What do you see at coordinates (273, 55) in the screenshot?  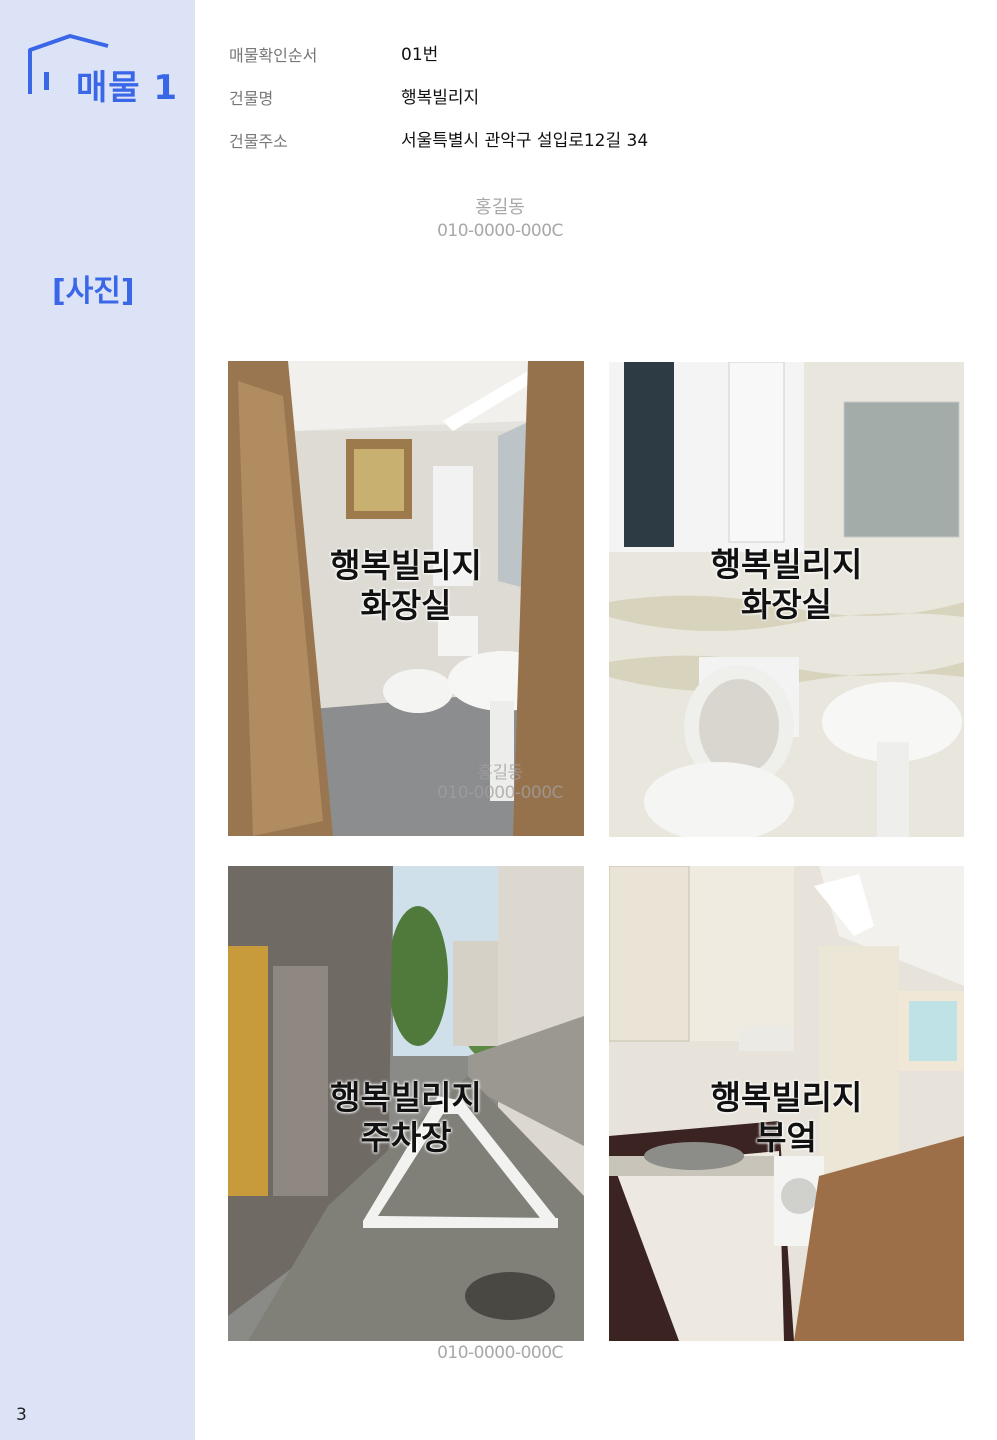 I see `info-label: 매물확인순서` at bounding box center [273, 55].